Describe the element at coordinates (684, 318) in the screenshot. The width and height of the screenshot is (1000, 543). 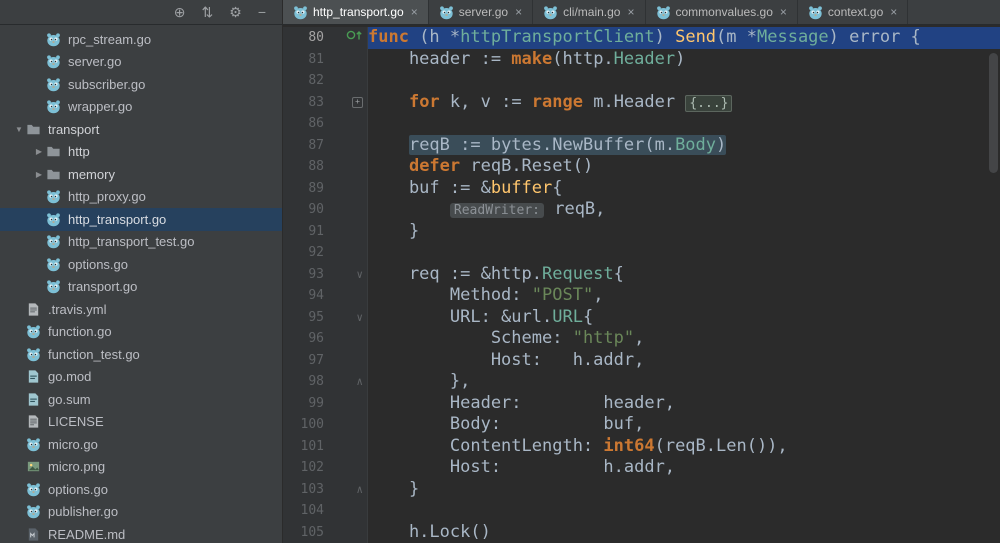
I see `code-text: URL: &url.URL{` at that location.